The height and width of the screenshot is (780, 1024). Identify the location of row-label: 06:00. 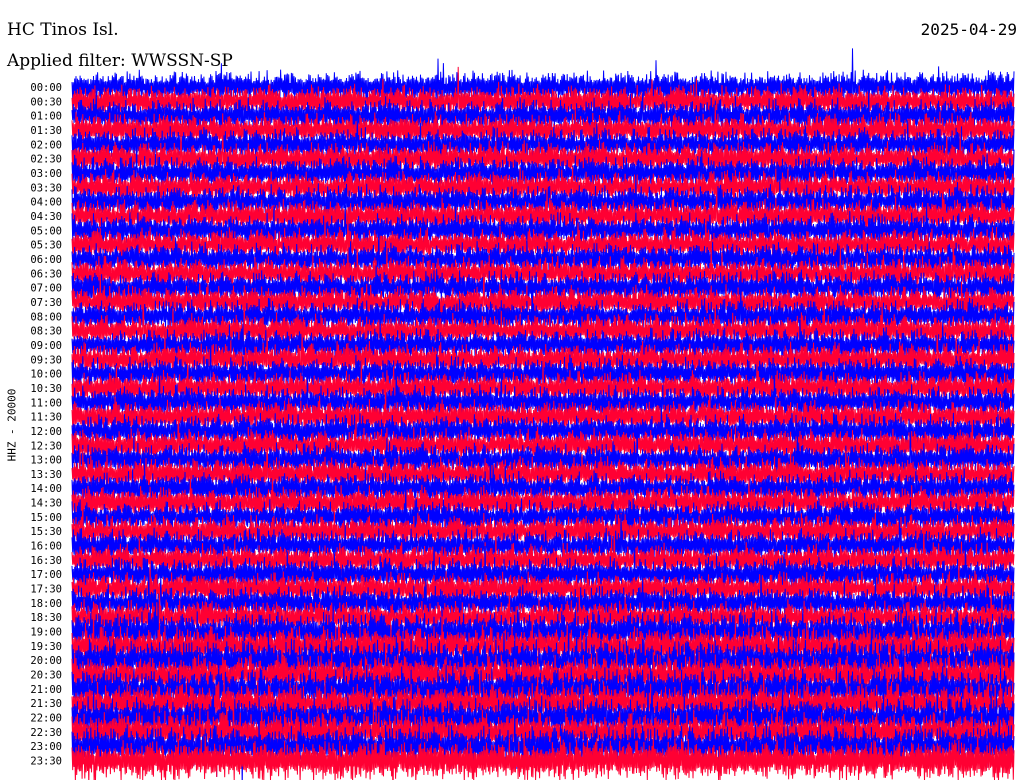
(46, 260).